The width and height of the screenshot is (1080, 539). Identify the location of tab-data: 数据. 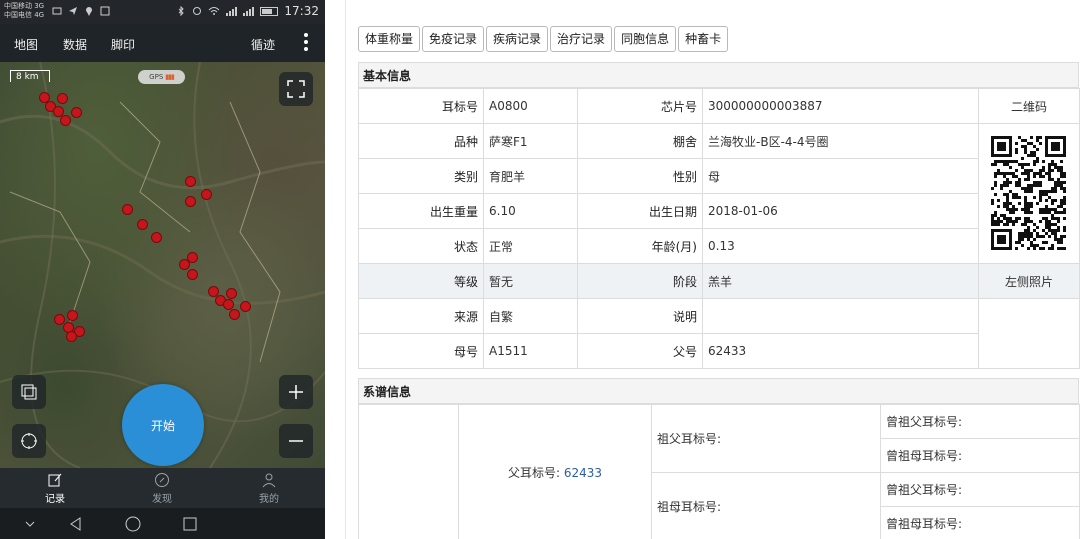
(75, 44).